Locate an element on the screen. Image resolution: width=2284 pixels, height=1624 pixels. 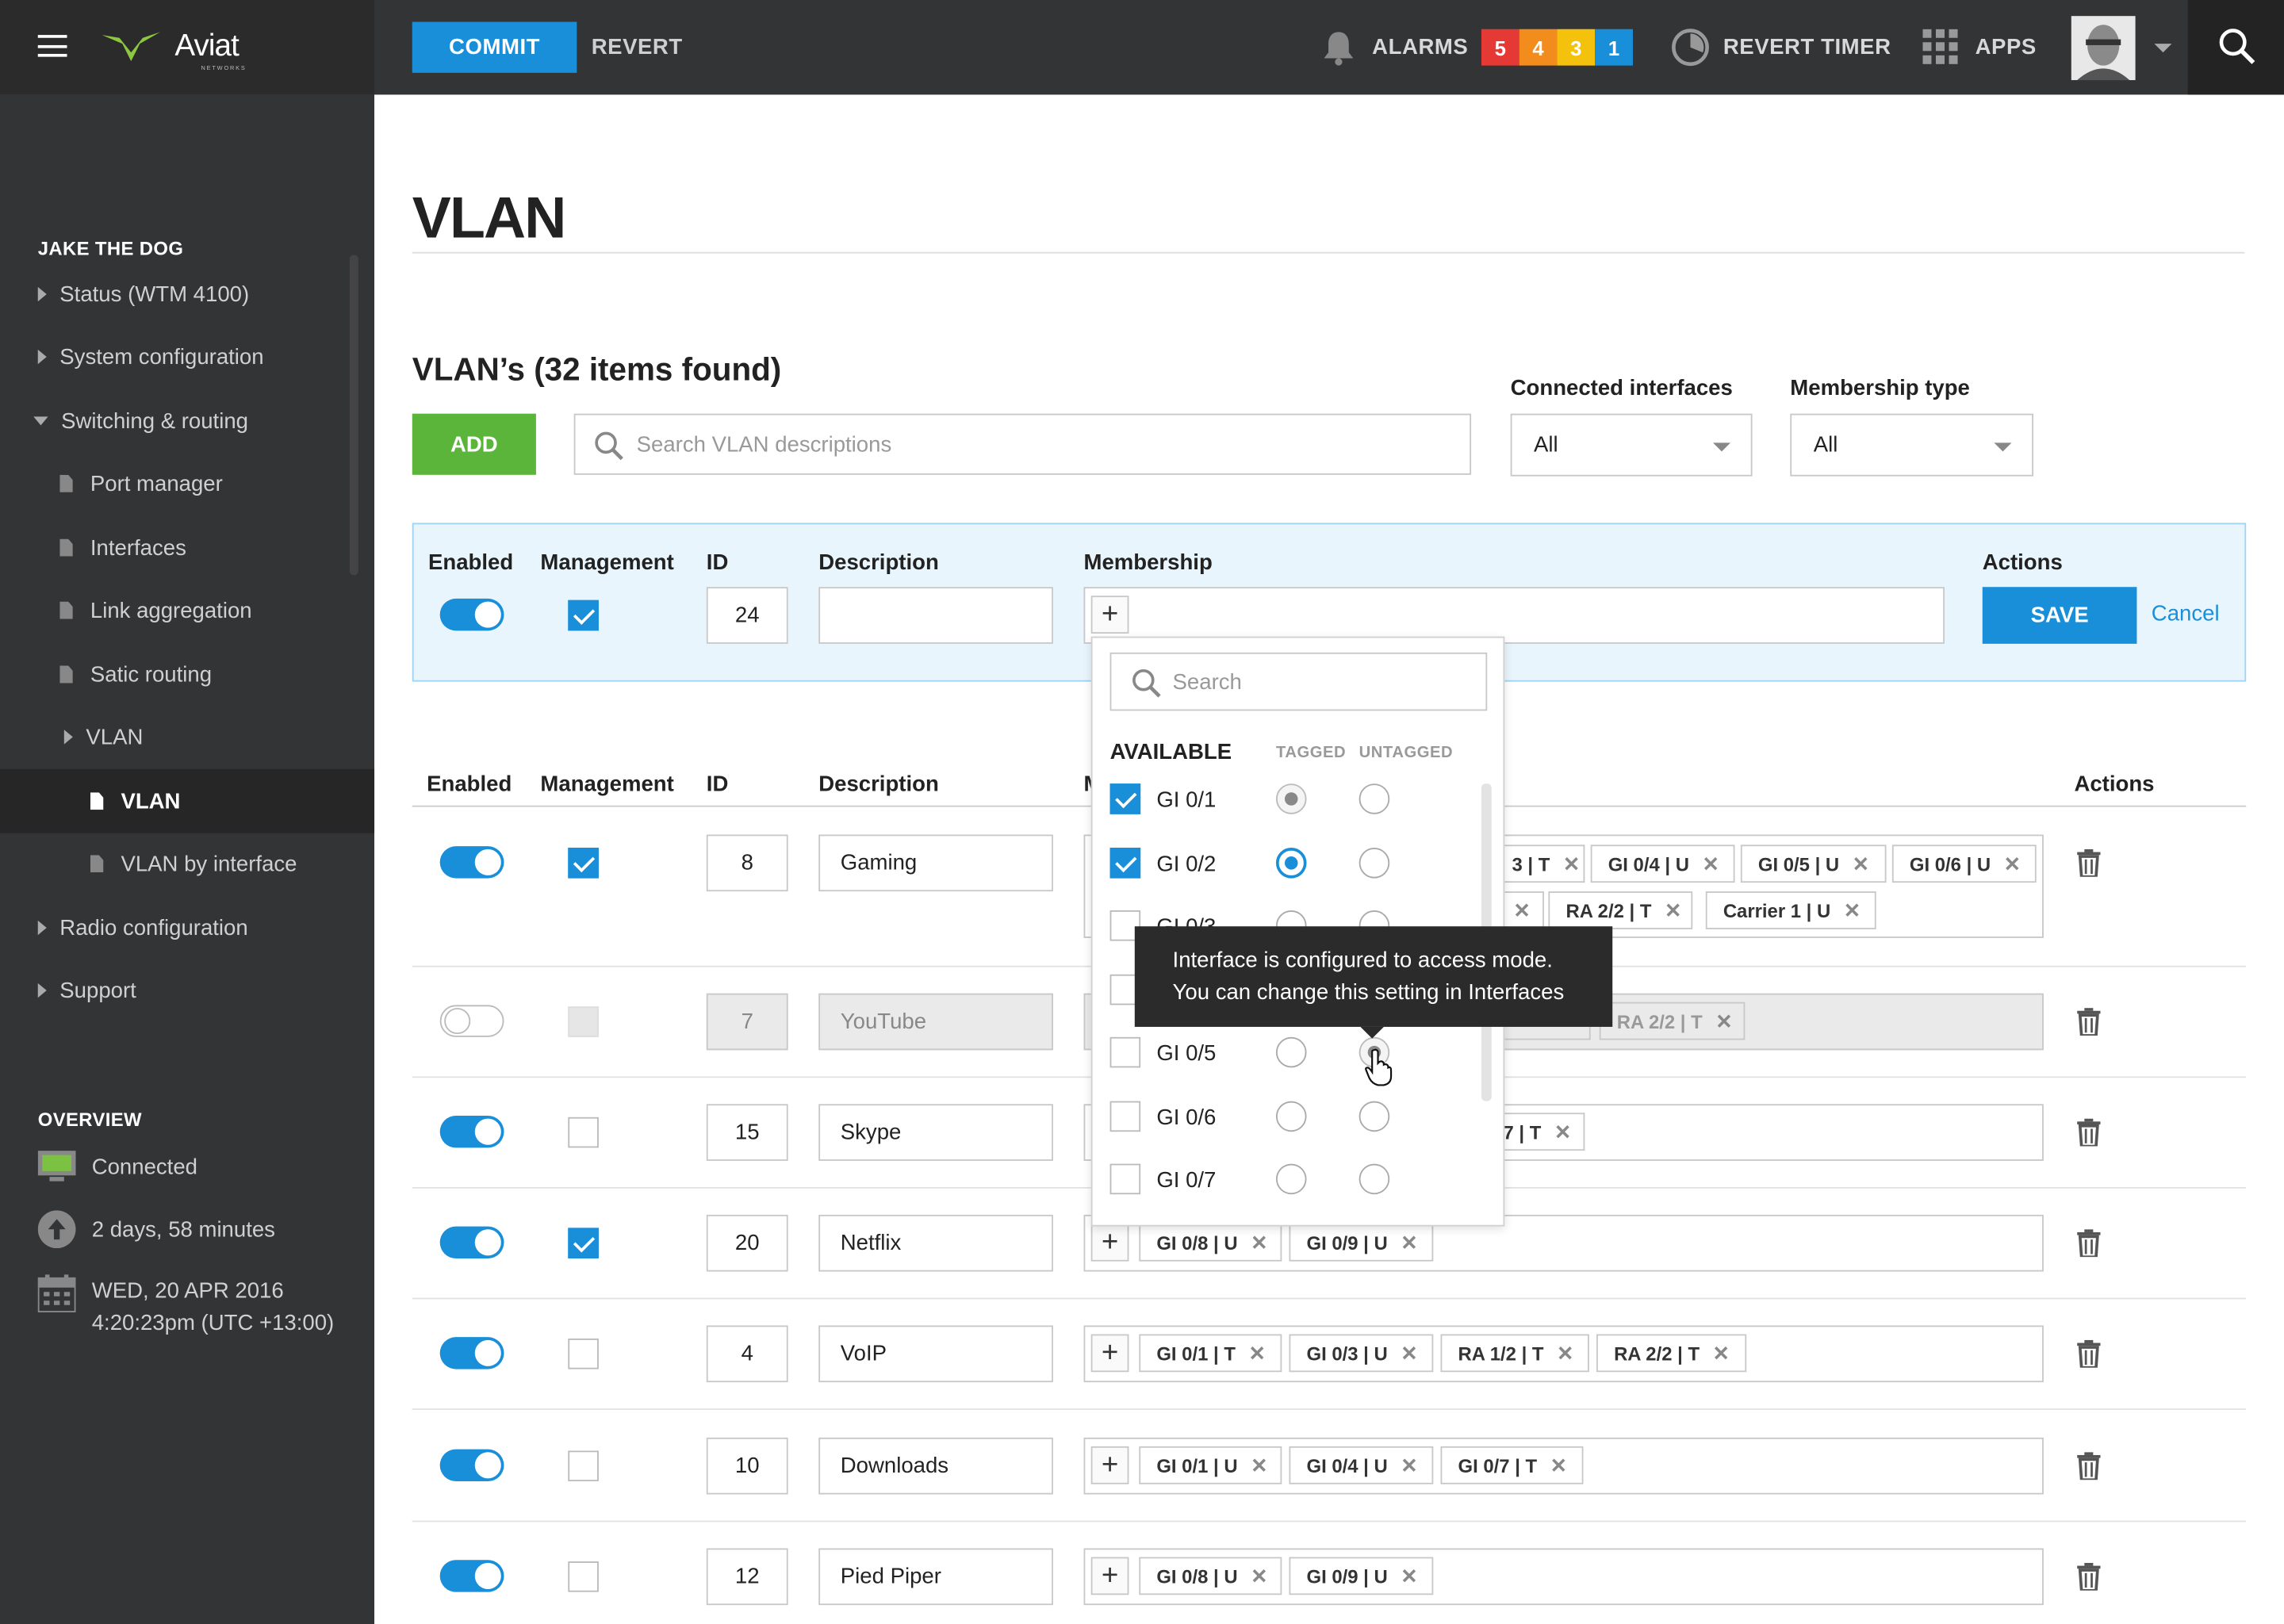
hamburger-menu-icon is located at coordinates (52, 46).